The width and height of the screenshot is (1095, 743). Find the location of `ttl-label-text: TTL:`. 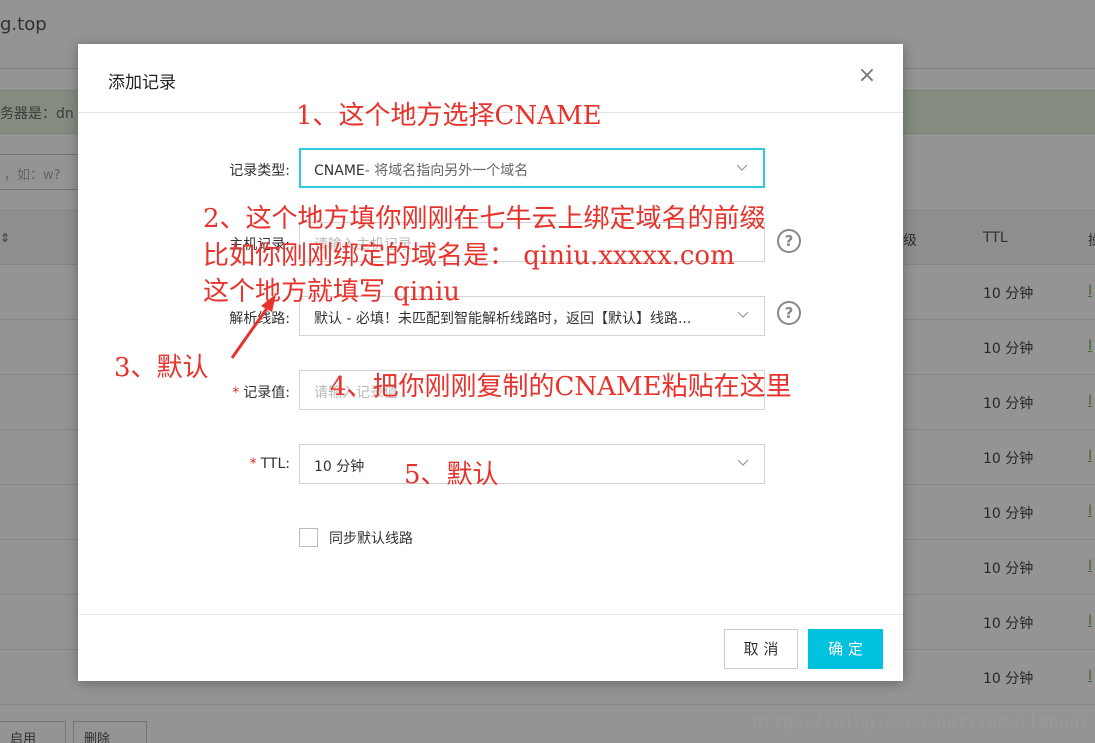

ttl-label-text: TTL: is located at coordinates (275, 464).